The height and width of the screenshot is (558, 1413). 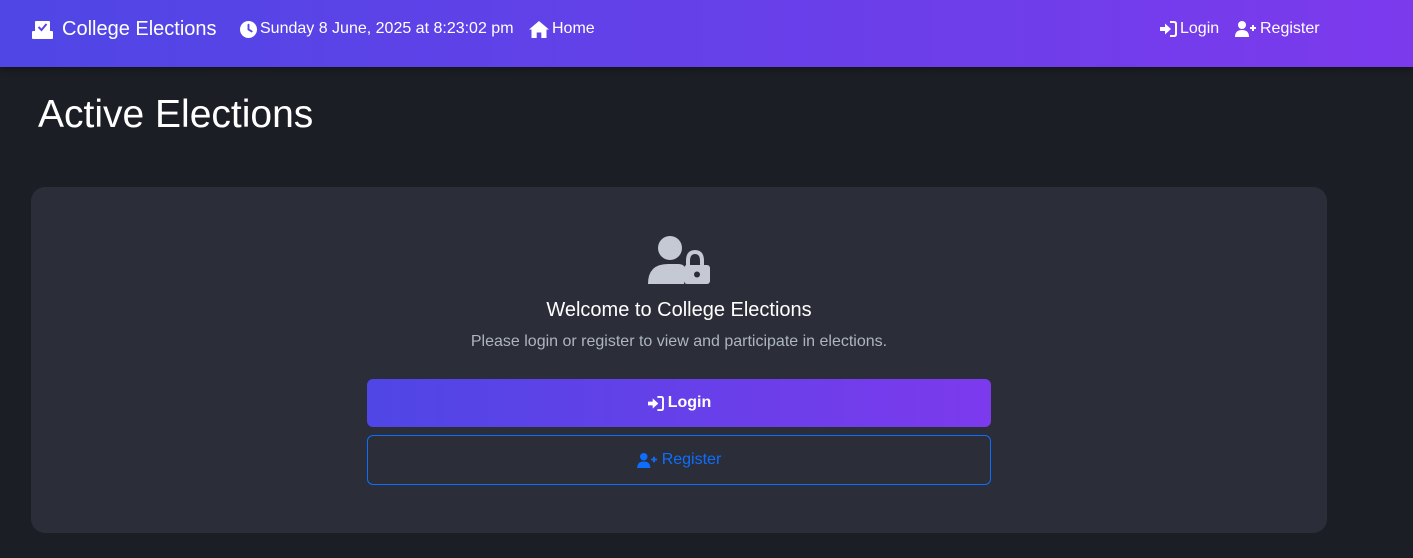 I want to click on nav-register-label: Register, so click(x=1290, y=28).